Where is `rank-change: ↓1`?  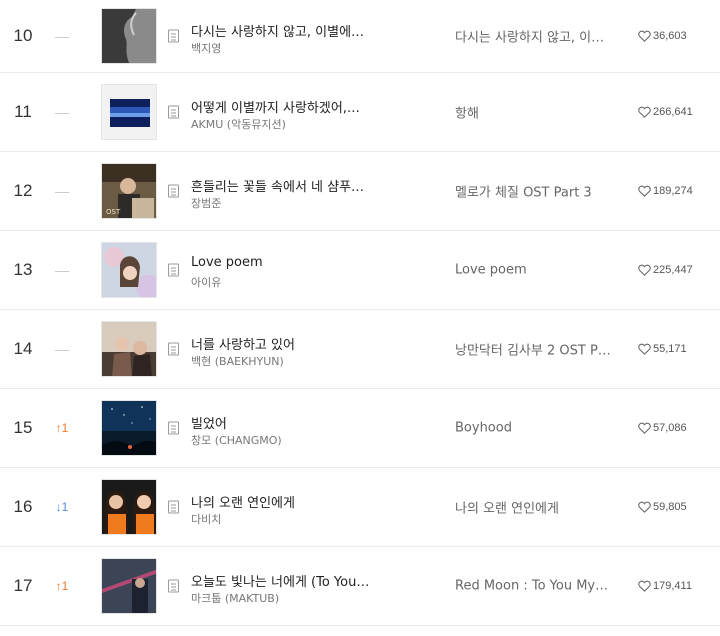 rank-change: ↓1 is located at coordinates (62, 507).